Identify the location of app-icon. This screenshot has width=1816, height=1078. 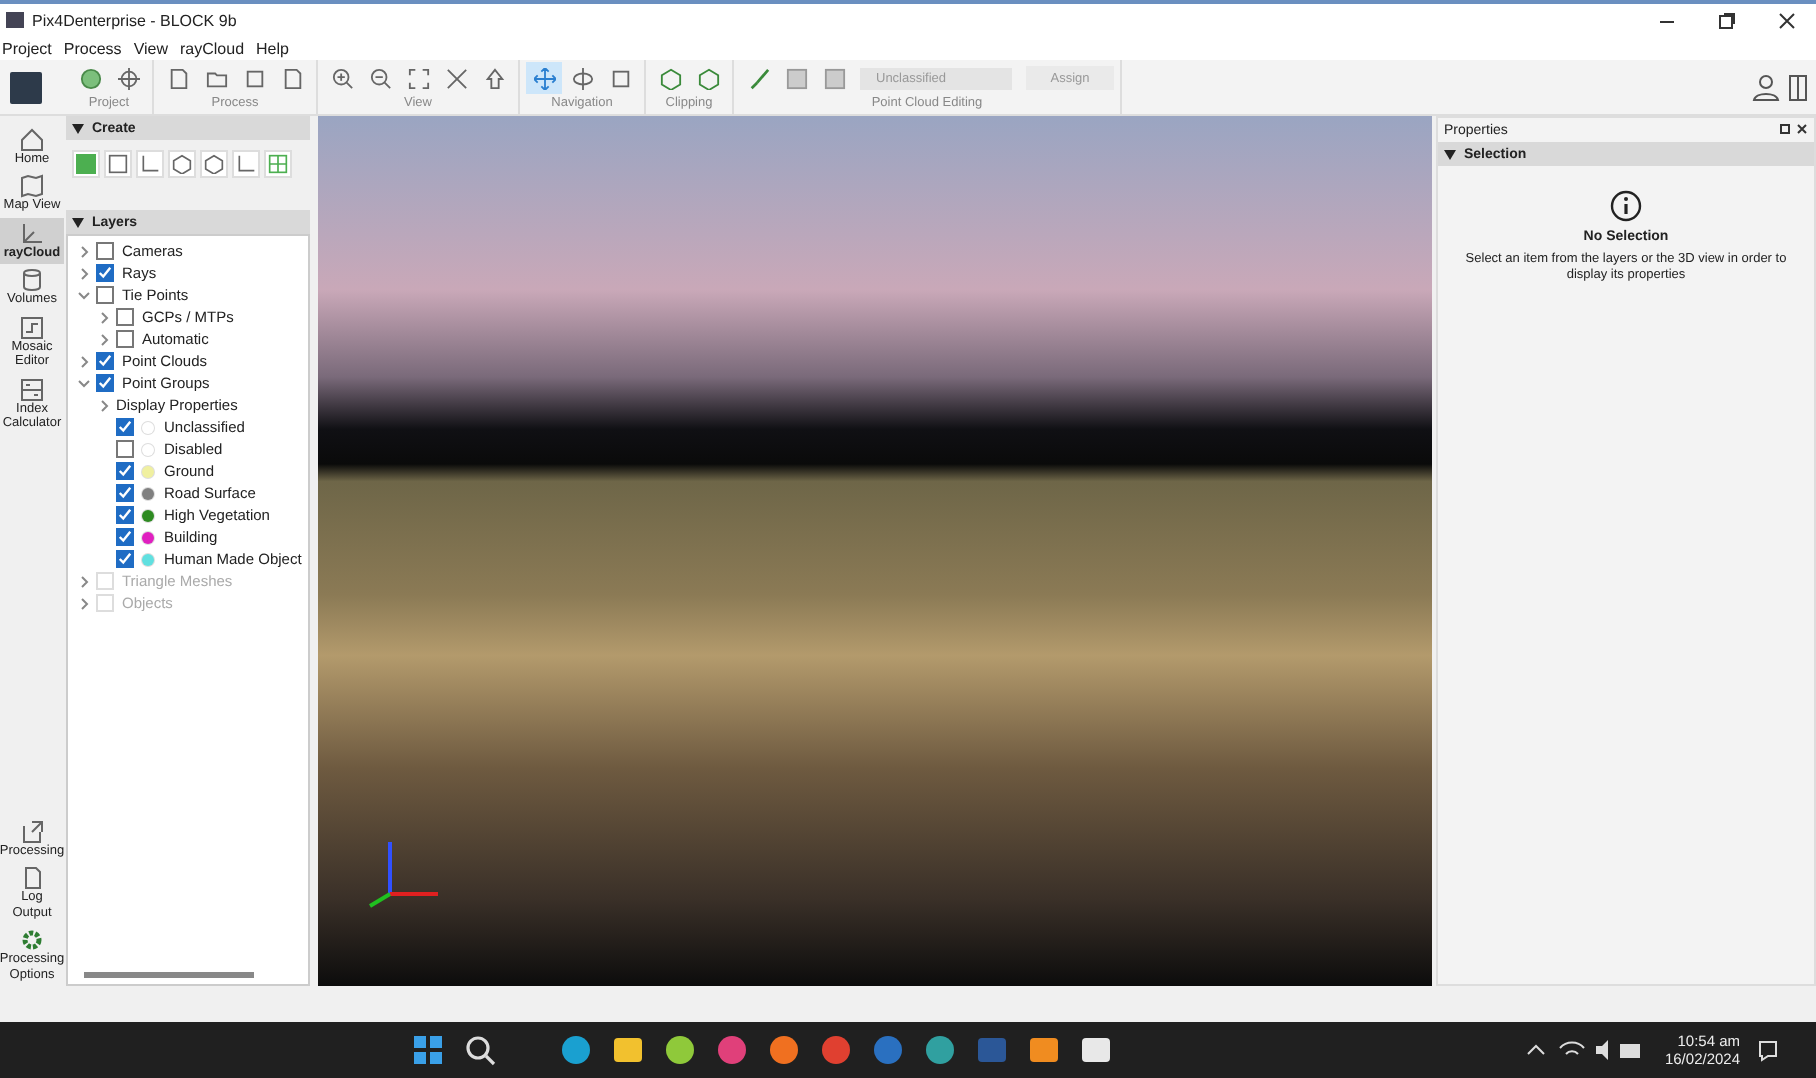
(15, 20).